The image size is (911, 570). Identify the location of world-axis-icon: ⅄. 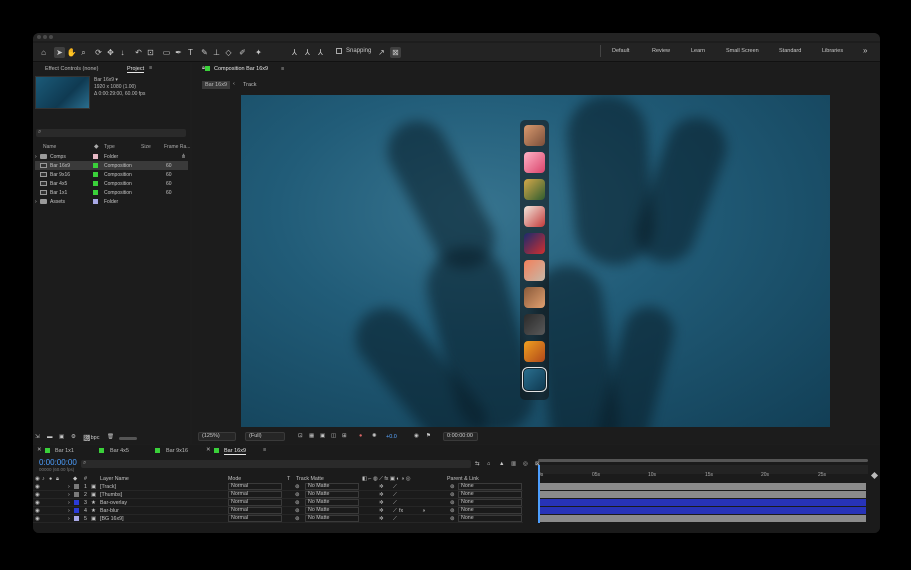
(307, 52).